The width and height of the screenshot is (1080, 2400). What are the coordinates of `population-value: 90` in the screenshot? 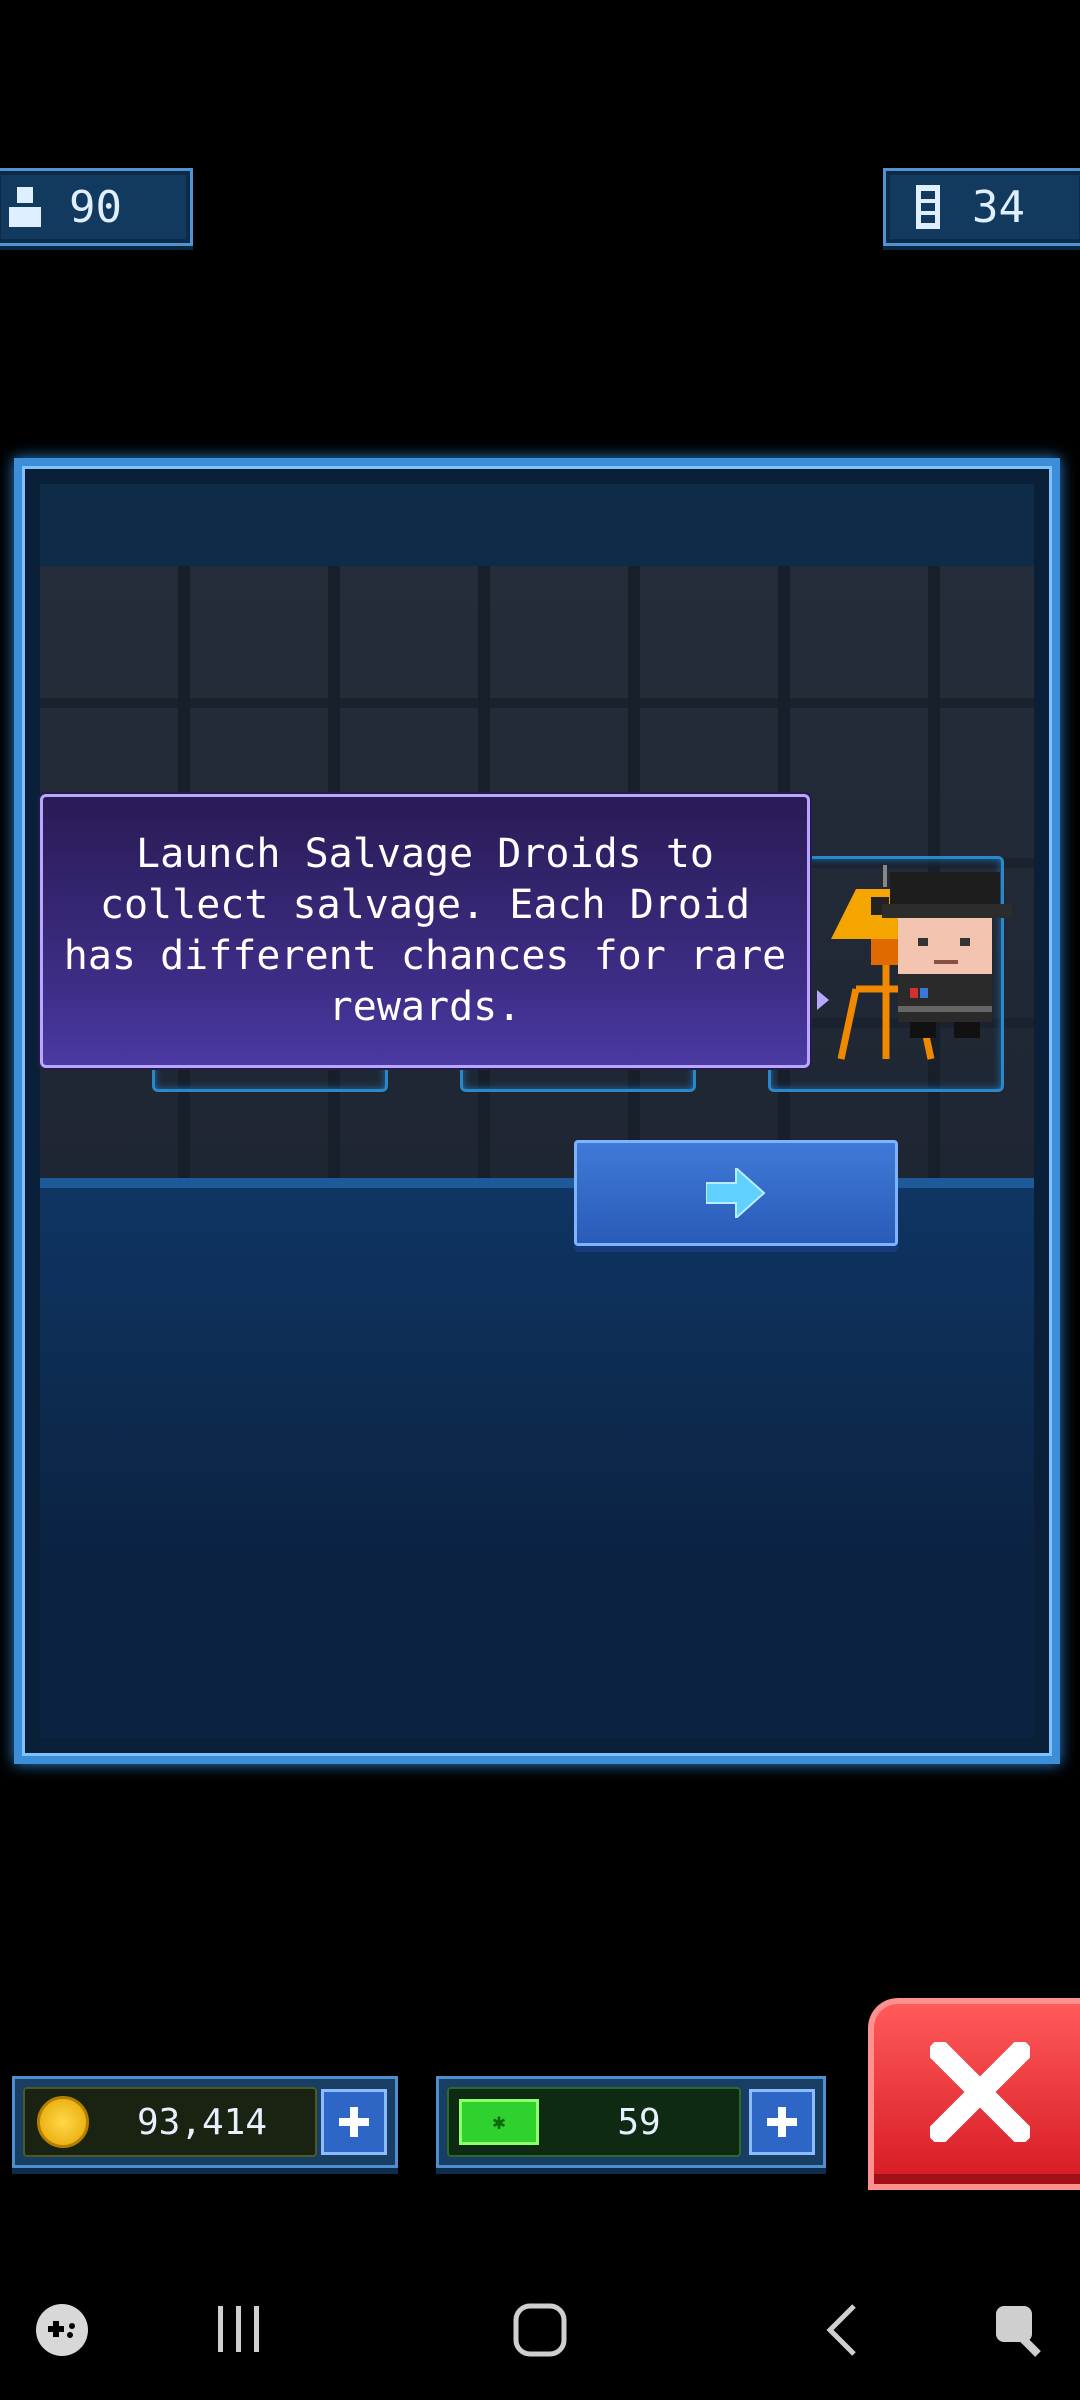 It's located at (95, 207).